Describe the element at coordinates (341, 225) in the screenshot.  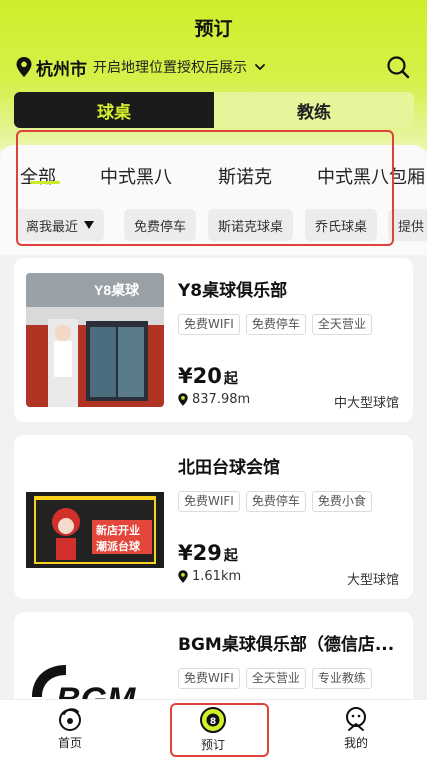
I see `chip-joy-table: 乔氏球桌` at that location.